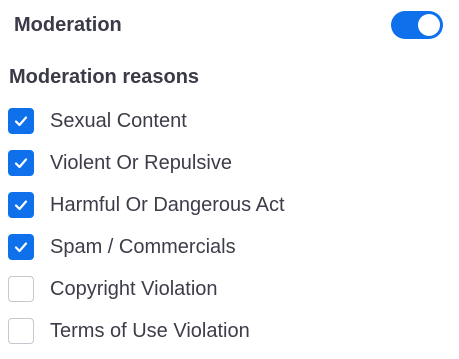  I want to click on reason-item-sexual-content: Sexual Content, so click(146, 121).